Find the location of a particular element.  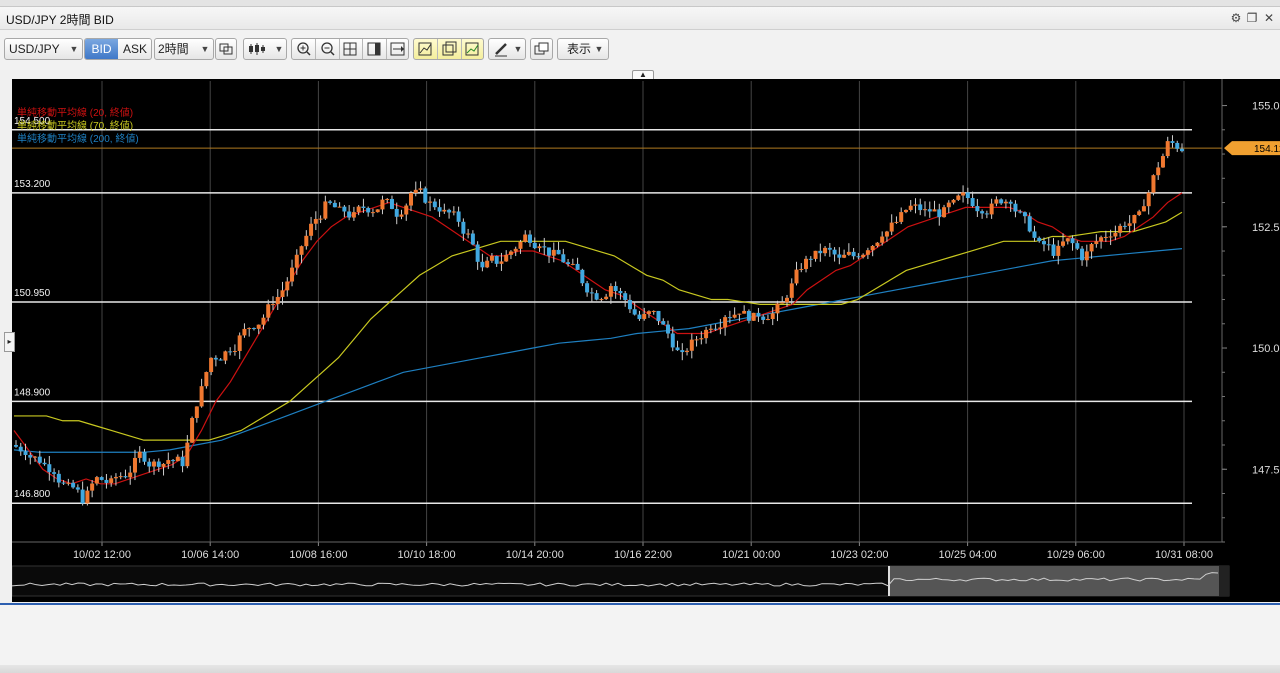

chart-type-select: ▼ is located at coordinates (265, 49).